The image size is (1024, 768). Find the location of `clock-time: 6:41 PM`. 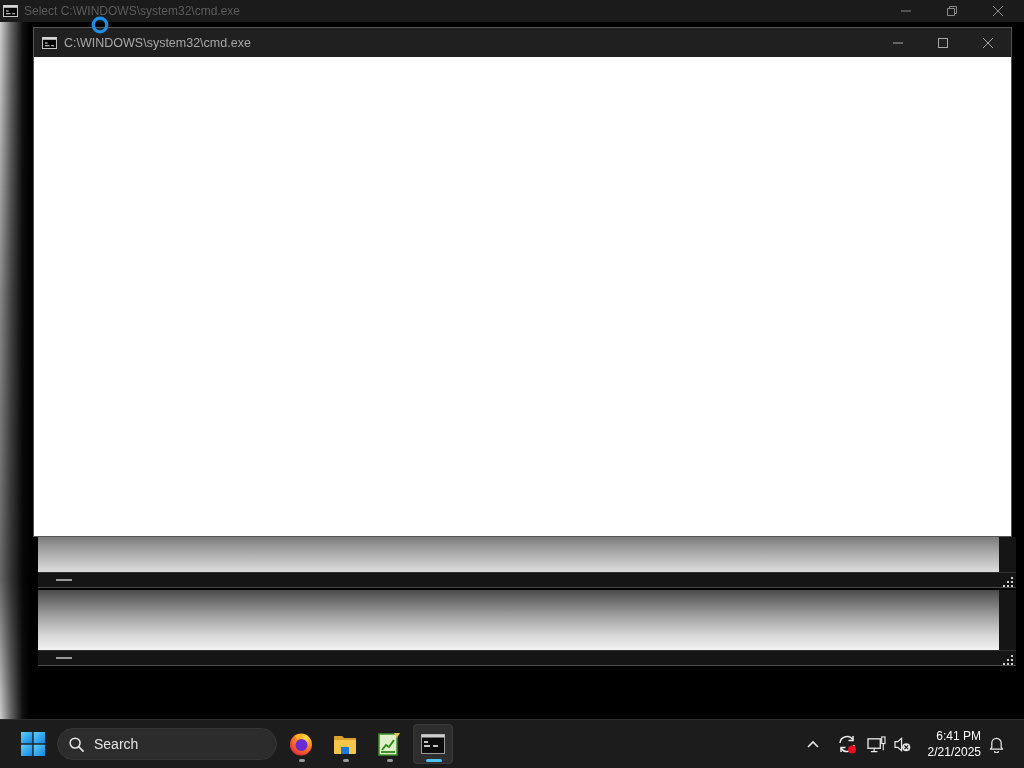

clock-time: 6:41 PM is located at coordinates (958, 736).